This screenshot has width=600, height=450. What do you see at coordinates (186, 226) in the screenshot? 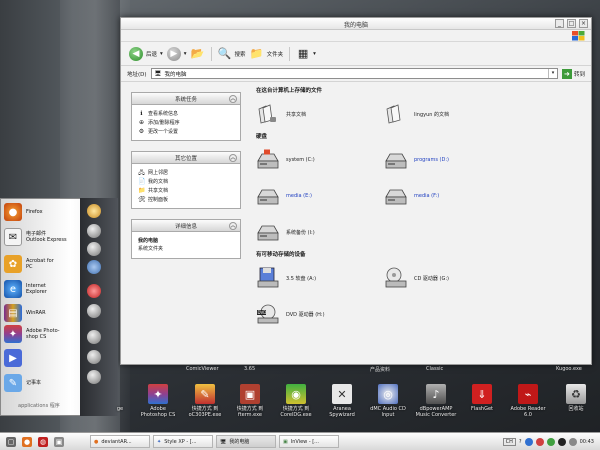
I see `panel-header: 详细信息 ︽` at bounding box center [186, 226].